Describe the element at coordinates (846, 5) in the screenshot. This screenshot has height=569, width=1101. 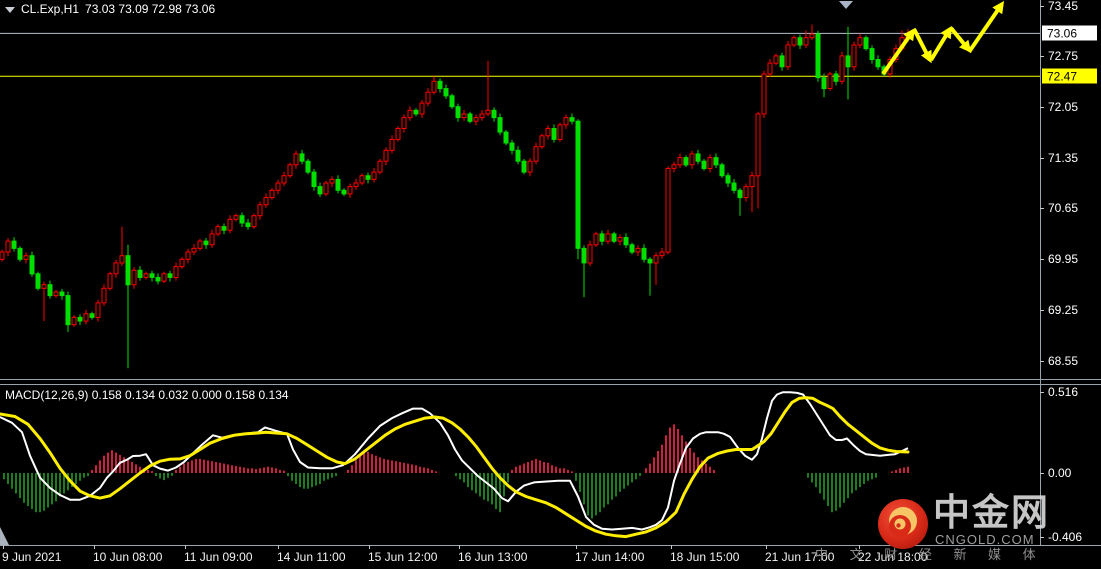
I see `triangle-down-marker-icon` at that location.